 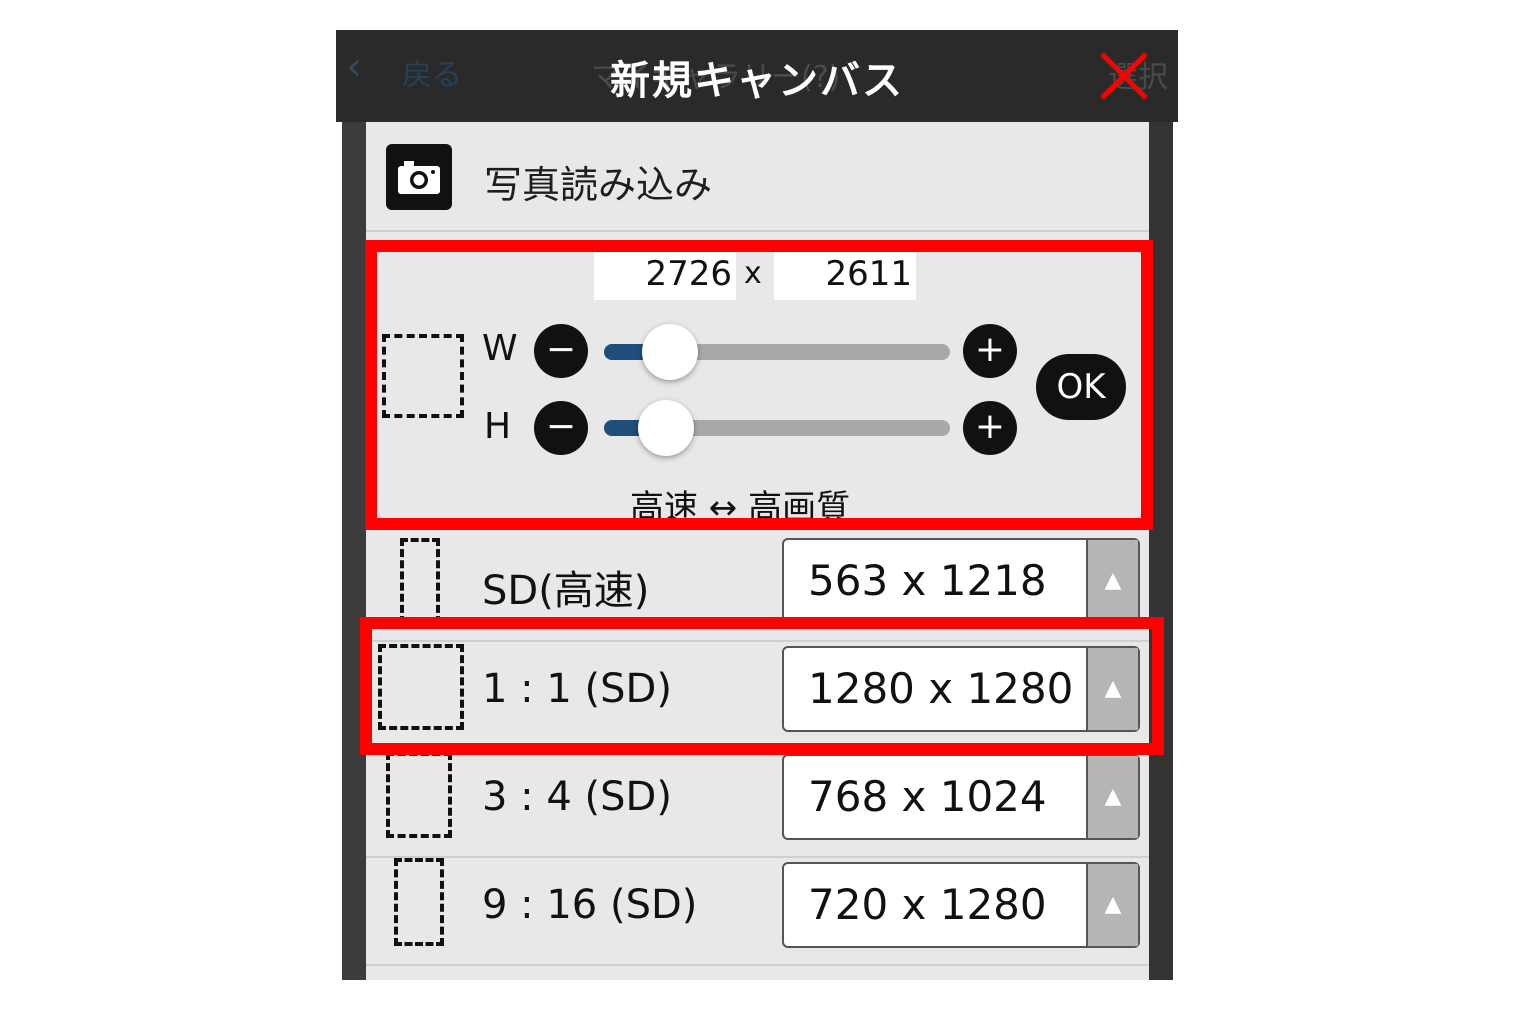 I want to click on preset-size-value: 720 x 1280, so click(x=927, y=904).